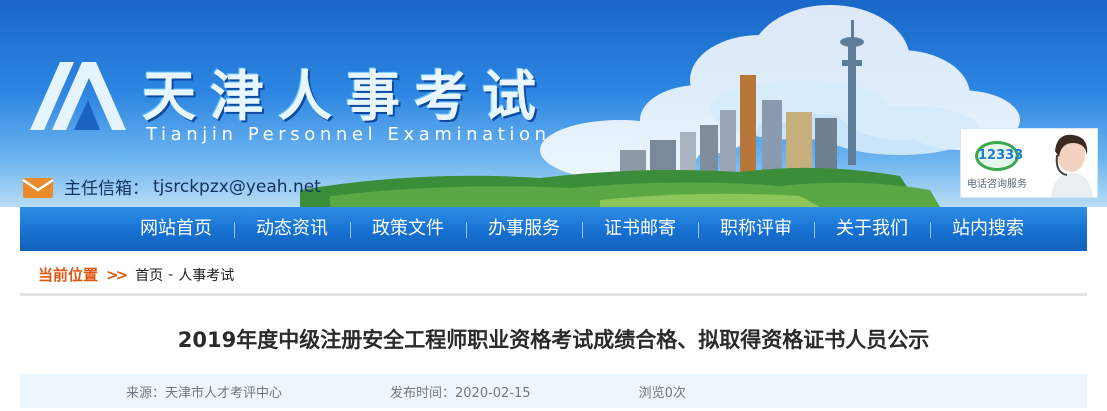 The height and width of the screenshot is (411, 1107). I want to click on site-title: 天津人事考试, so click(346, 96).